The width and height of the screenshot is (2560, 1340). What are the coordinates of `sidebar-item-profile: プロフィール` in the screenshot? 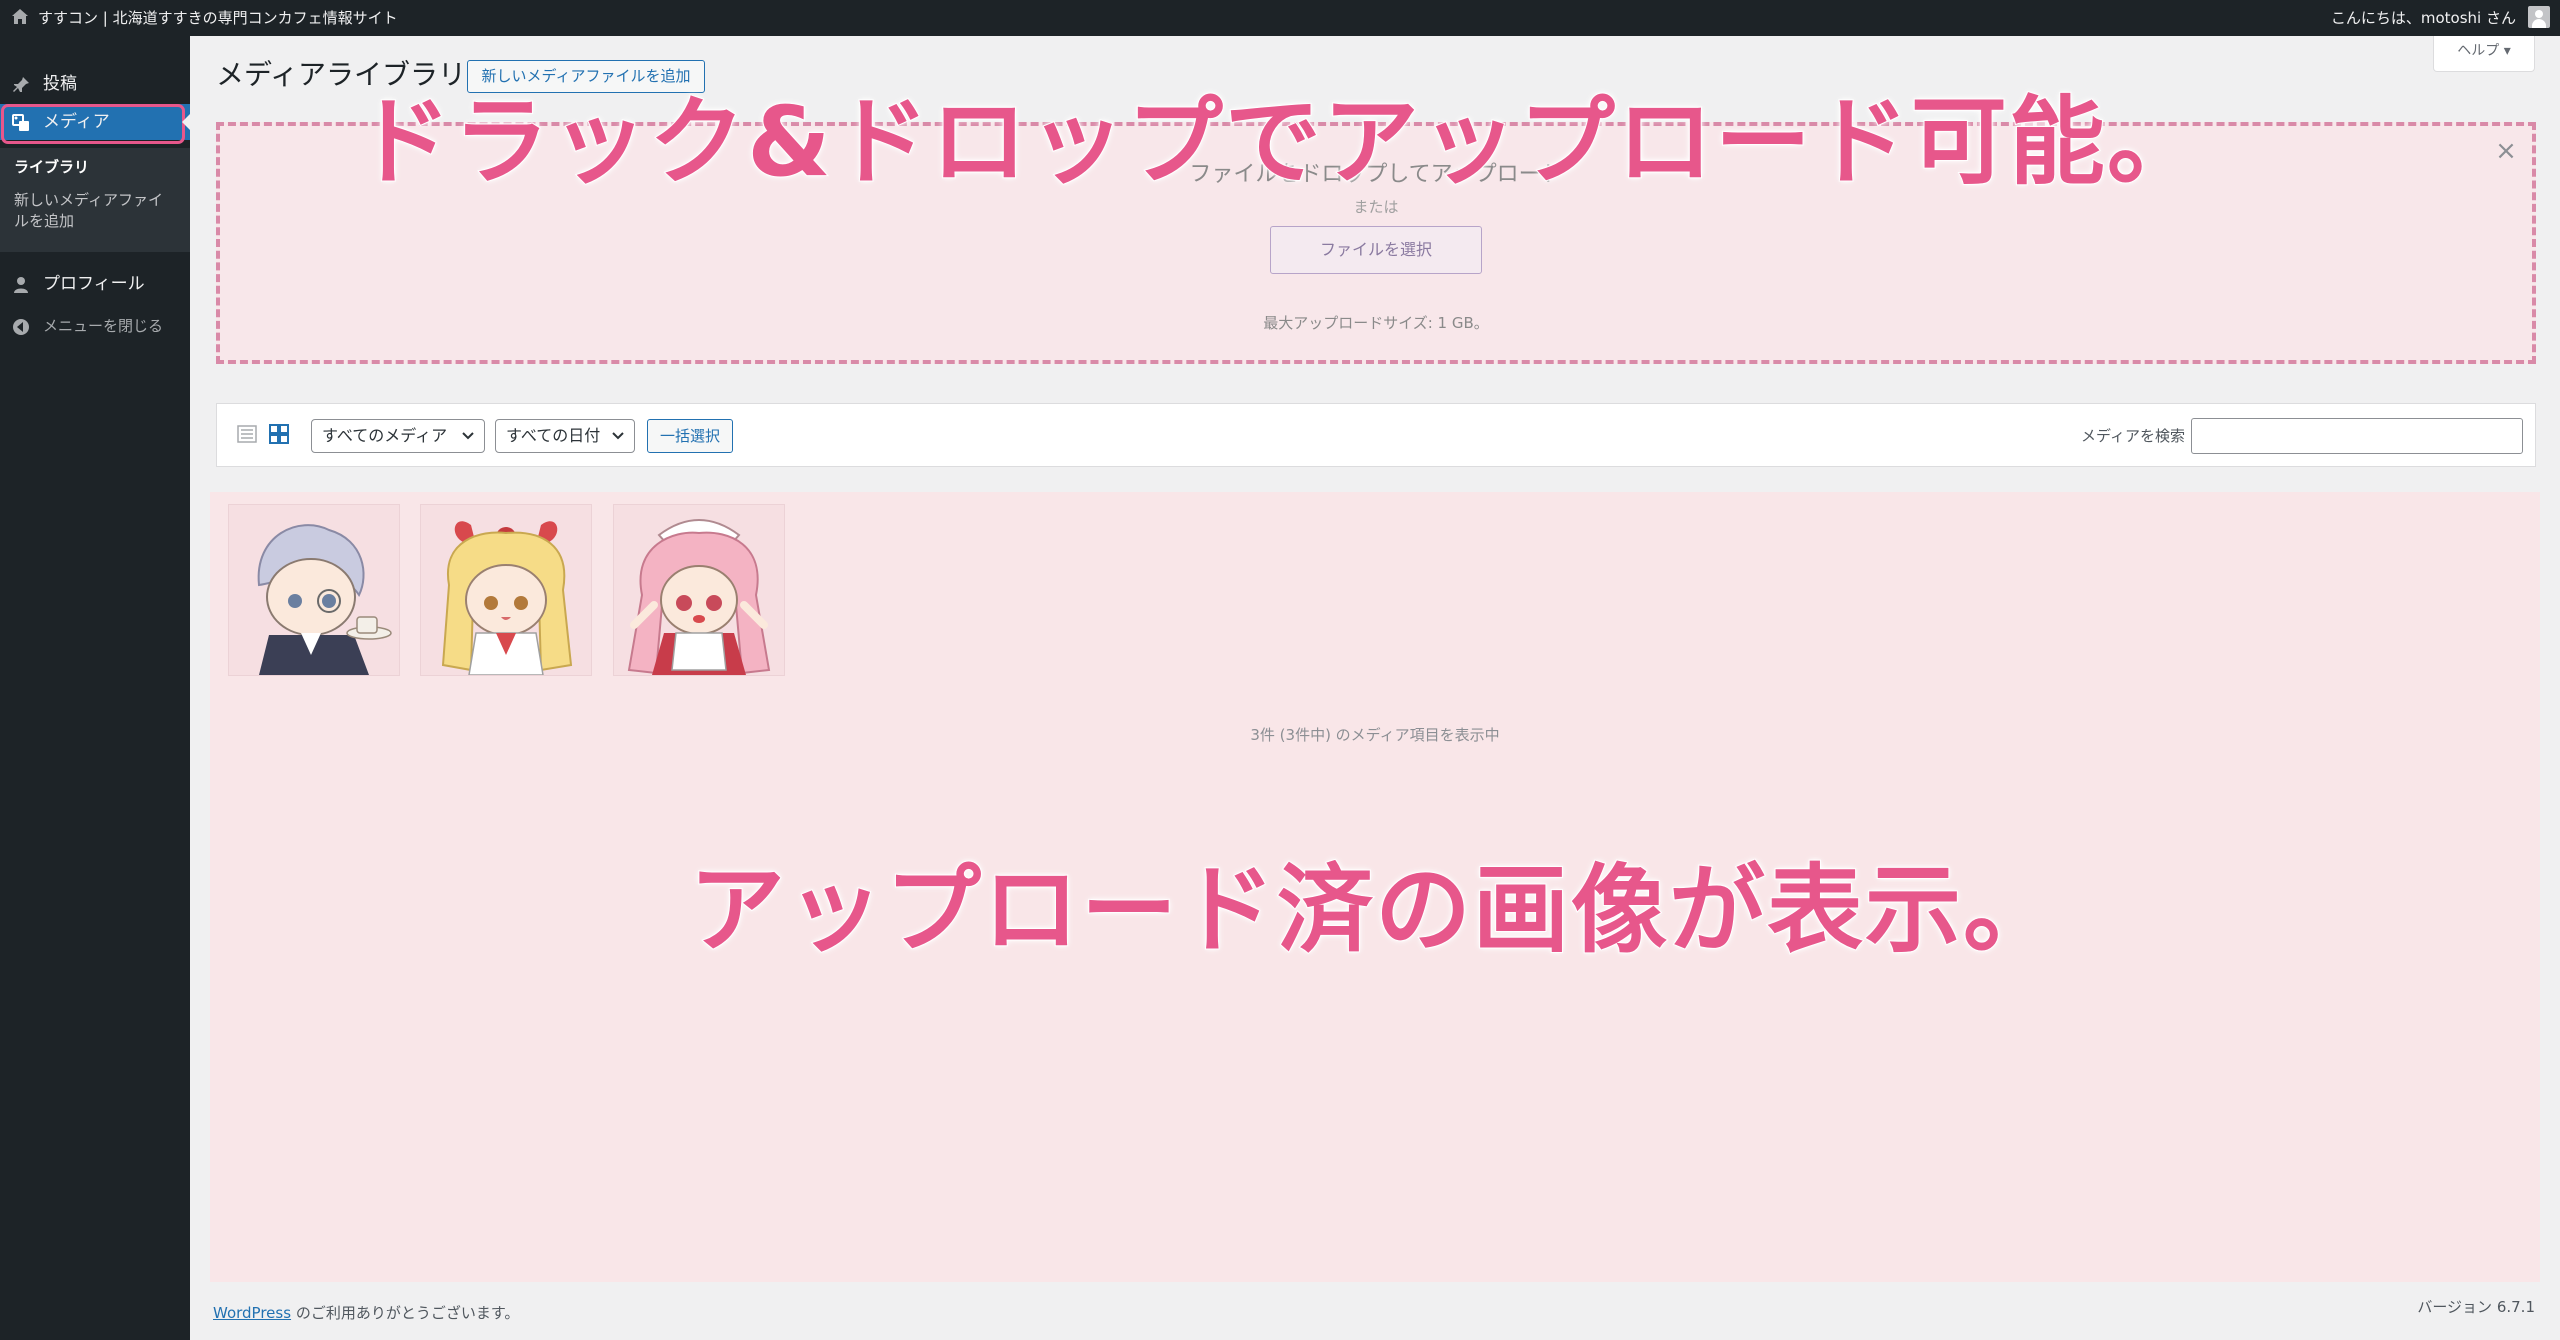 It's located at (95, 284).